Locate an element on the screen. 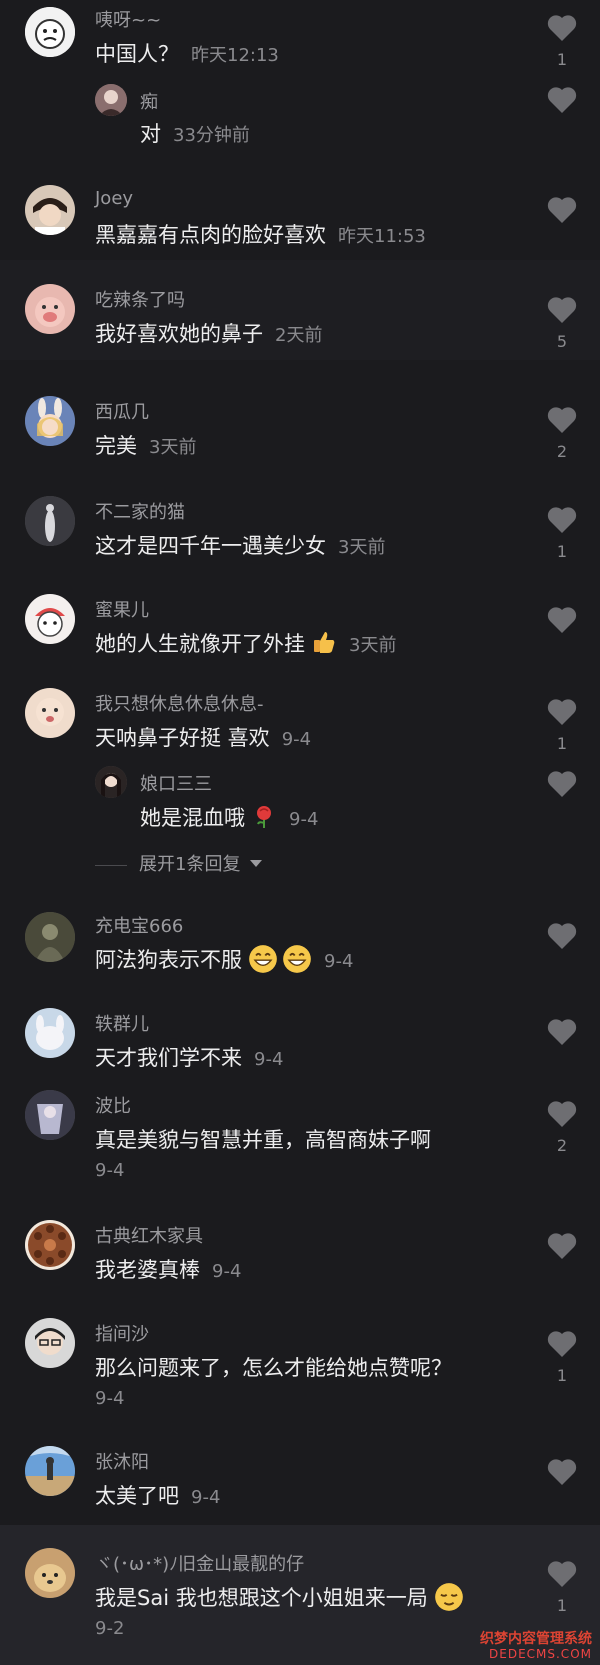  comment-body: 这才是四千年一遇美少女 is located at coordinates (210, 546).